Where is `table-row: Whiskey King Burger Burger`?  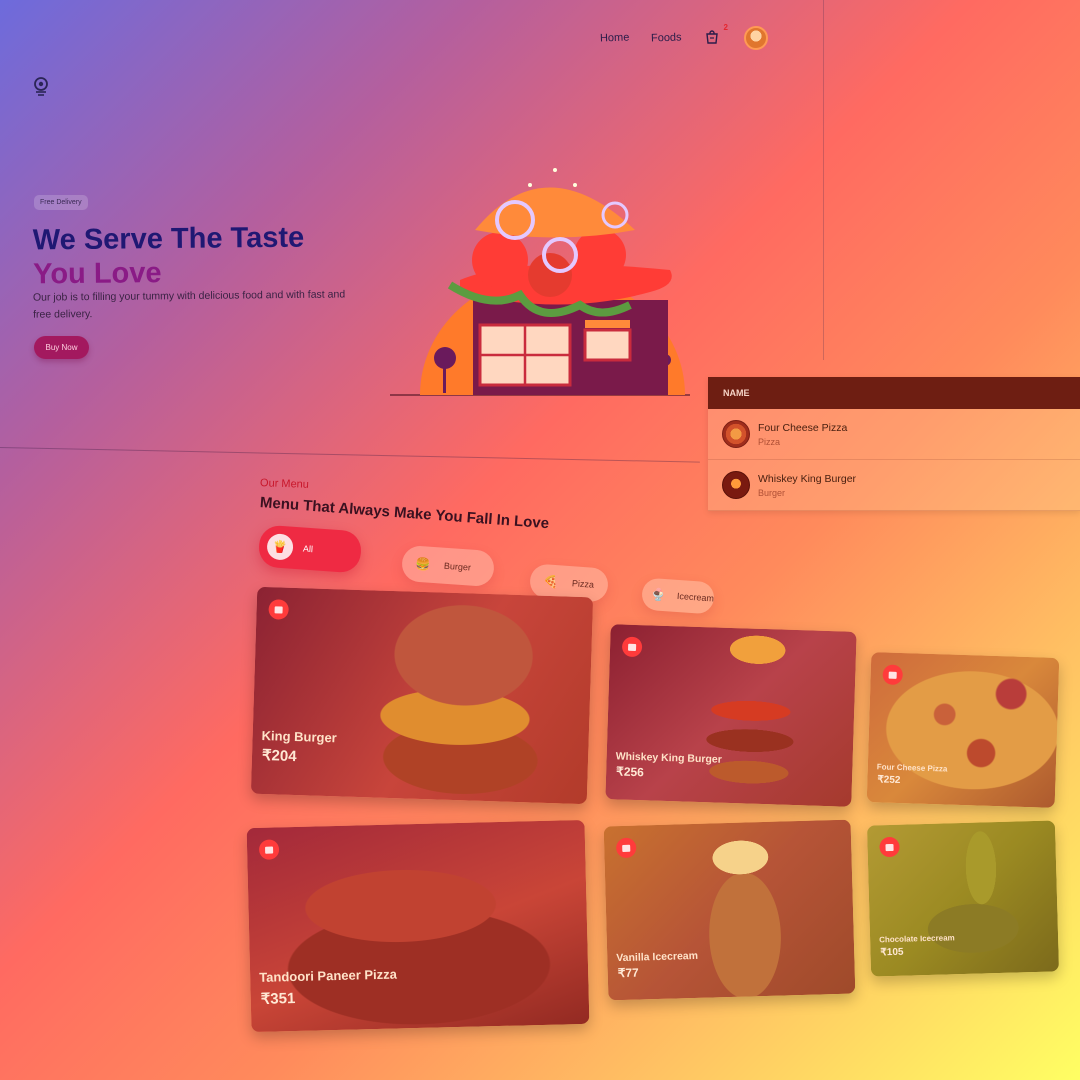 table-row: Whiskey King Burger Burger is located at coordinates (894, 485).